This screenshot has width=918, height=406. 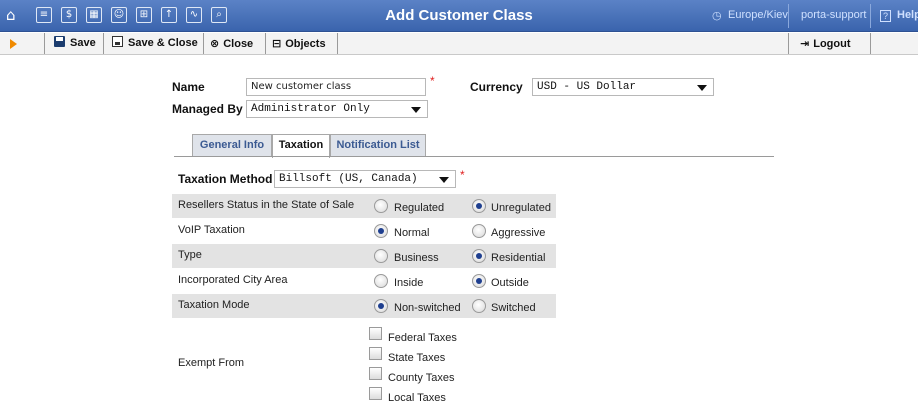 What do you see at coordinates (496, 87) in the screenshot?
I see `currency-label: Currency` at bounding box center [496, 87].